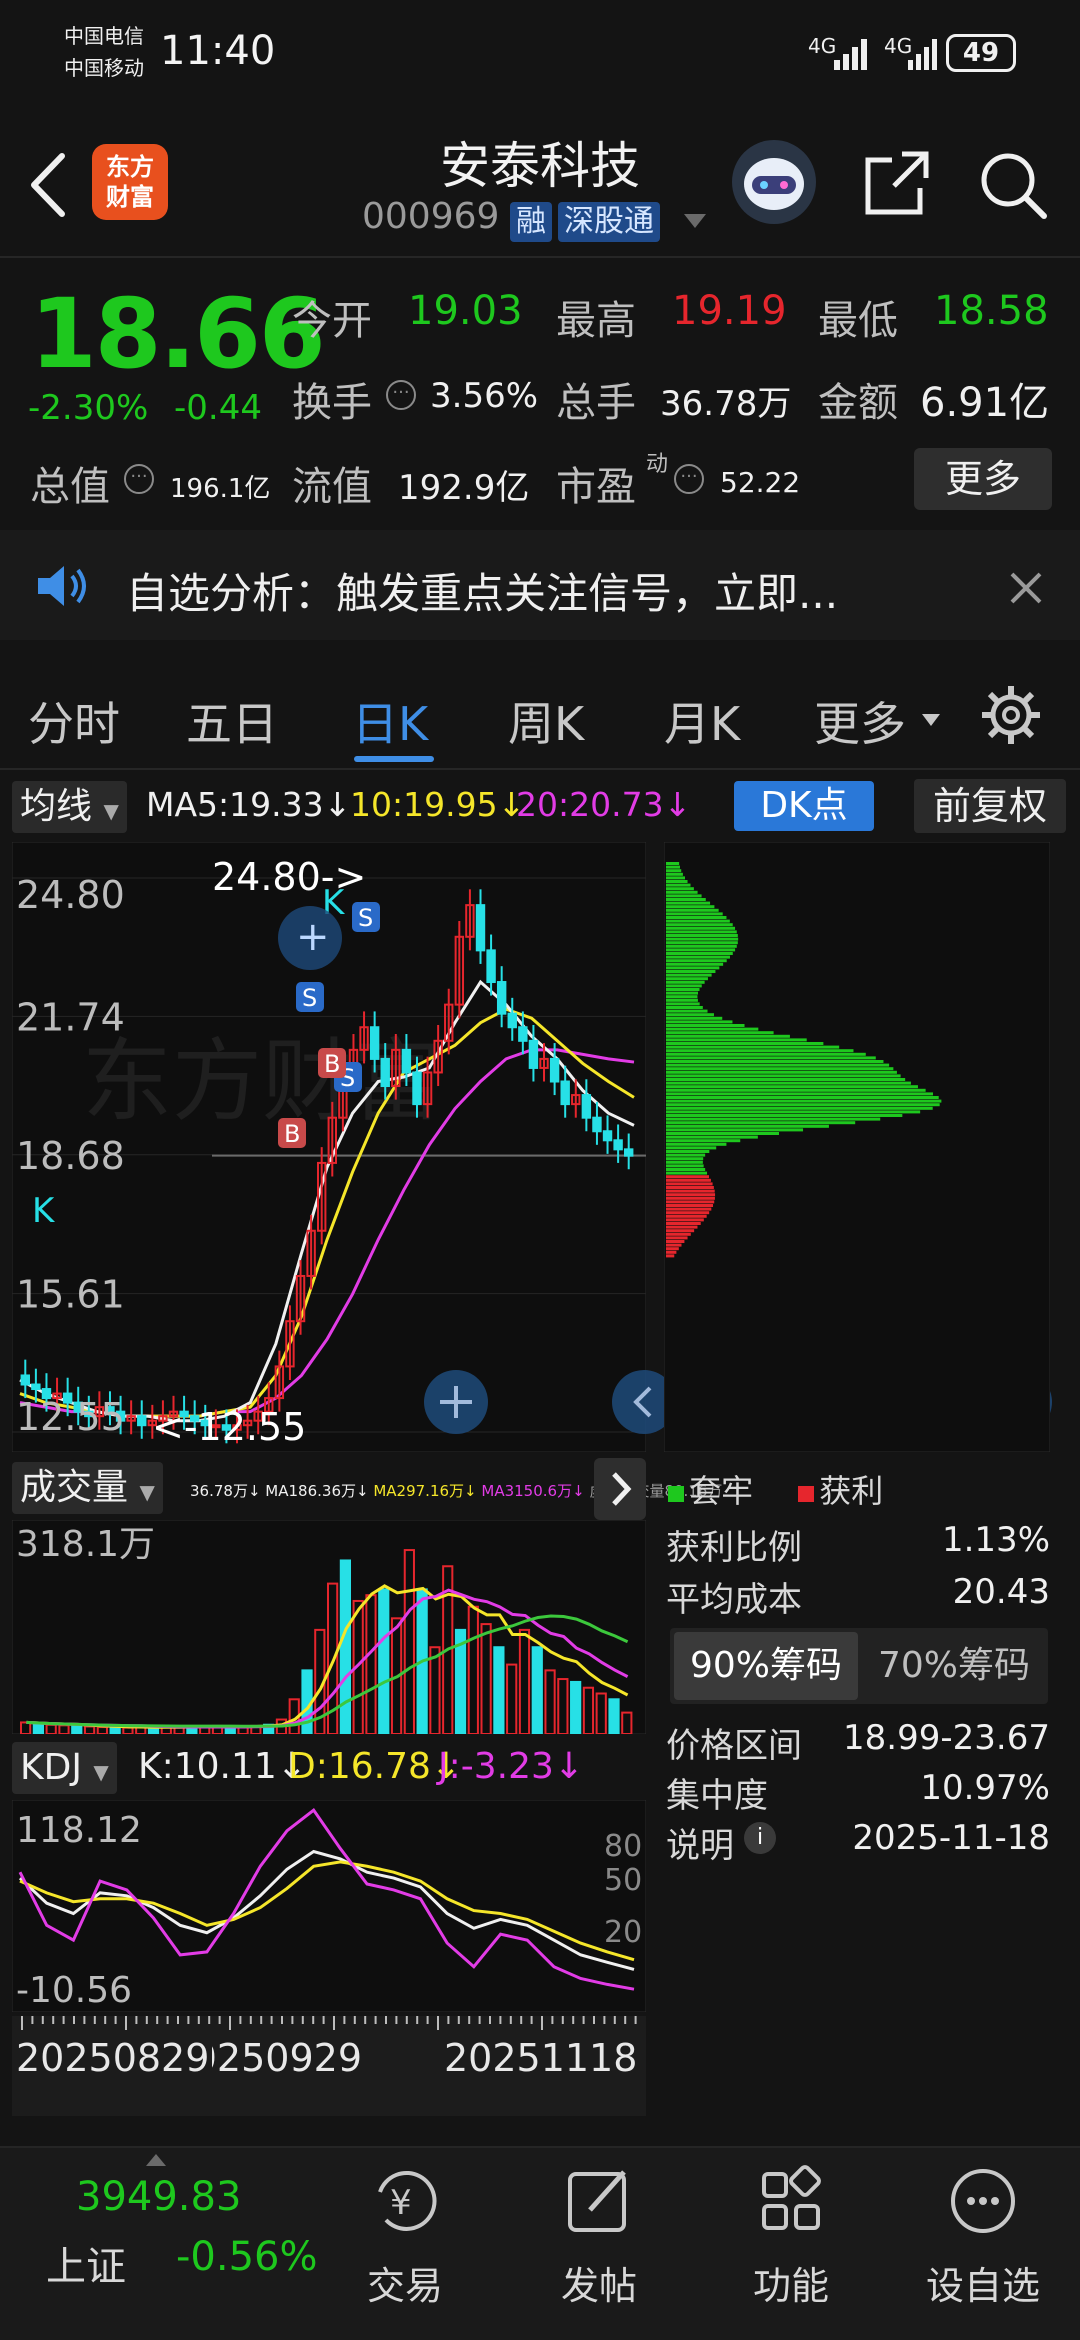  What do you see at coordinates (1026, 588) in the screenshot?
I see `close-icon` at bounding box center [1026, 588].